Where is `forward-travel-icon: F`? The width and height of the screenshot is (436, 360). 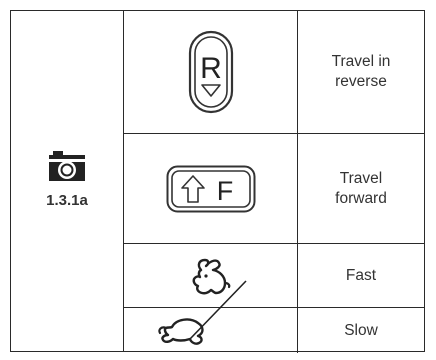 forward-travel-icon: F is located at coordinates (210, 188).